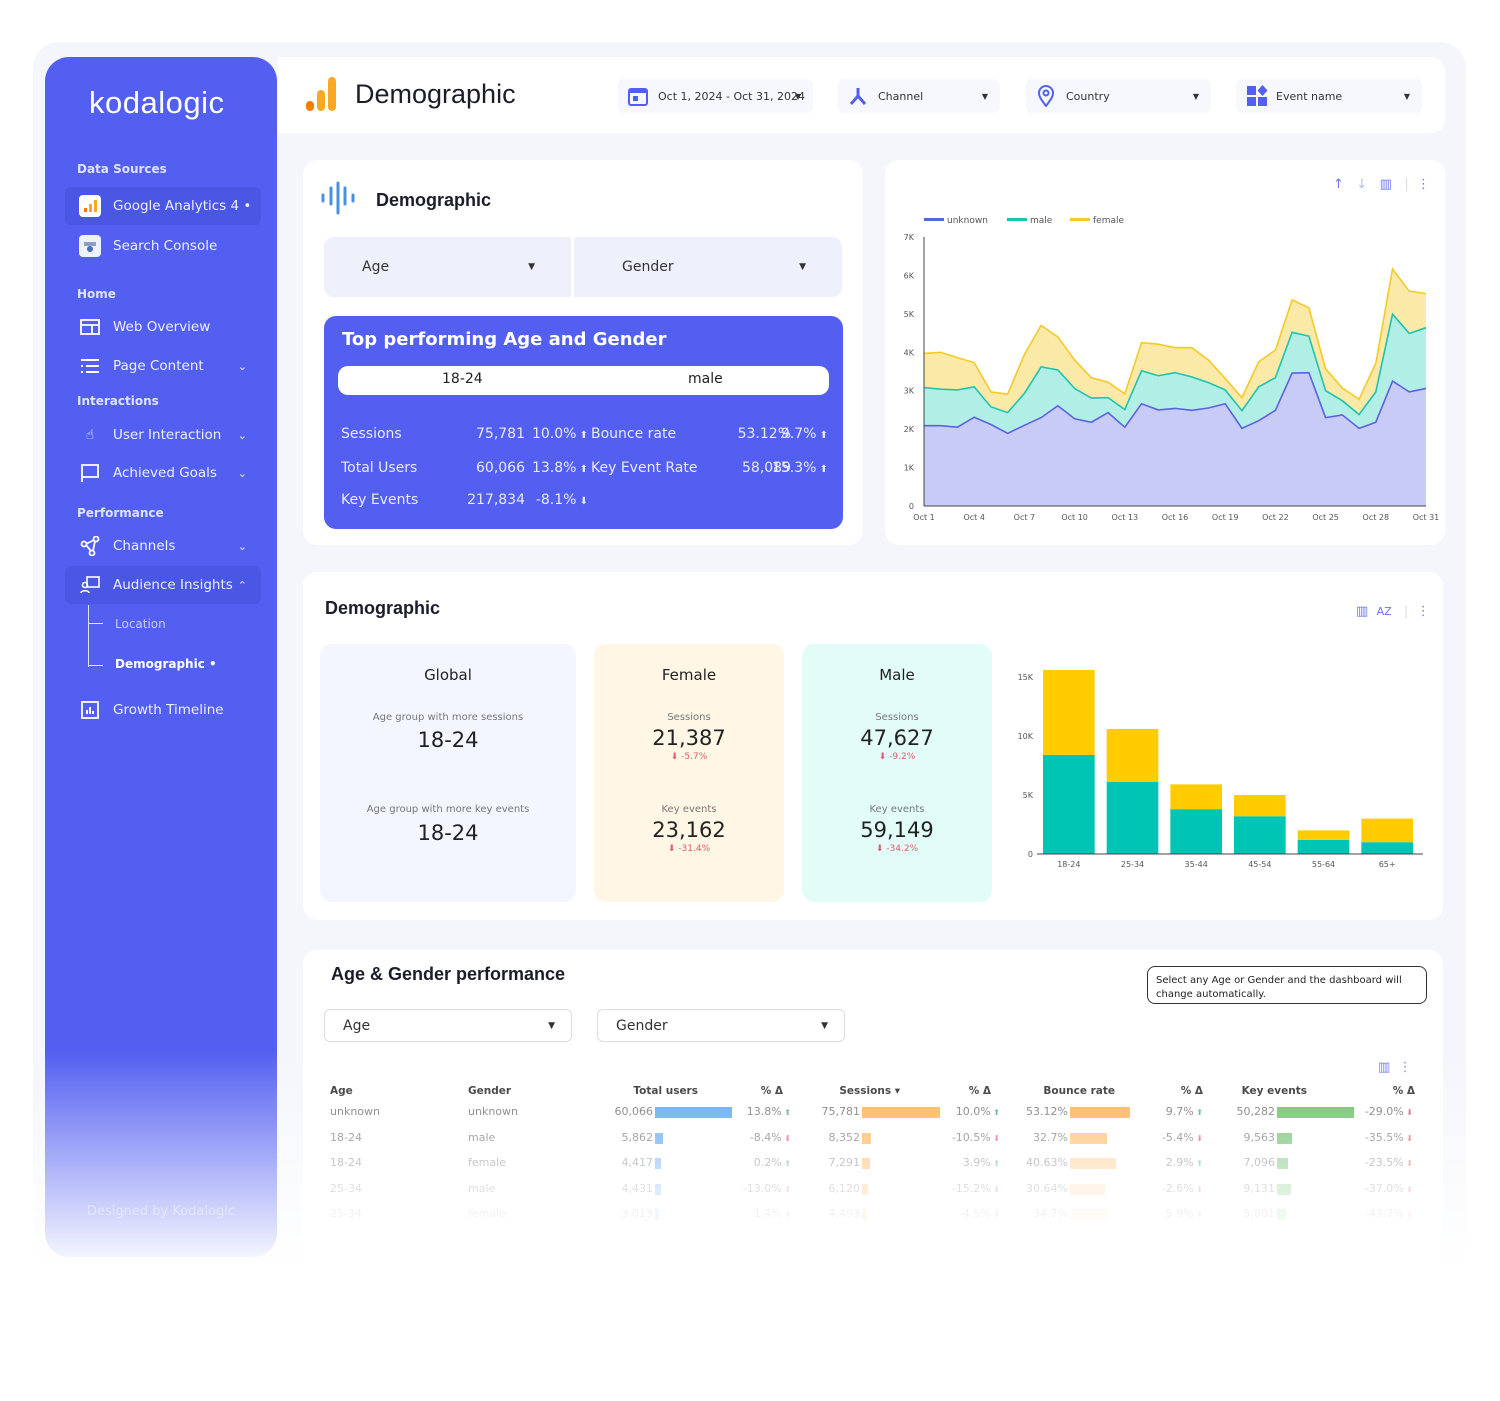 Image resolution: width=1500 pixels, height=1401 pixels. I want to click on sort-az-icon: AZ, so click(1384, 611).